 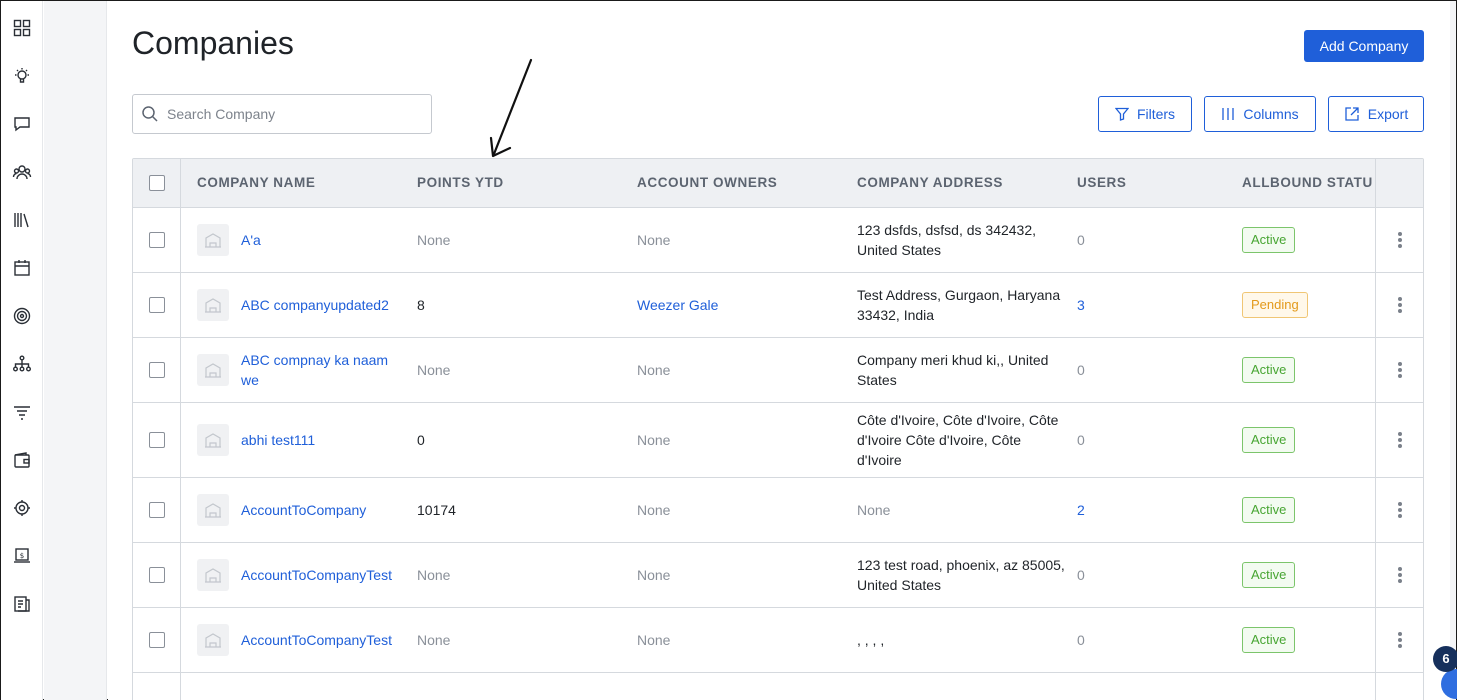 What do you see at coordinates (953, 370) in the screenshot?
I see `company-address: Company meri khud ki,, United States` at bounding box center [953, 370].